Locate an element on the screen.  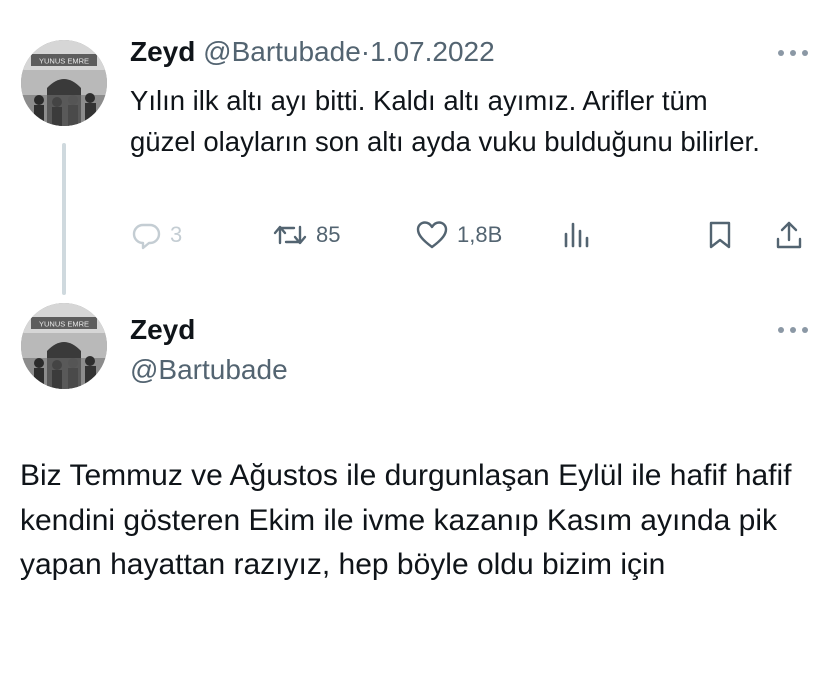
like-button: 1,8B is located at coordinates (458, 235).